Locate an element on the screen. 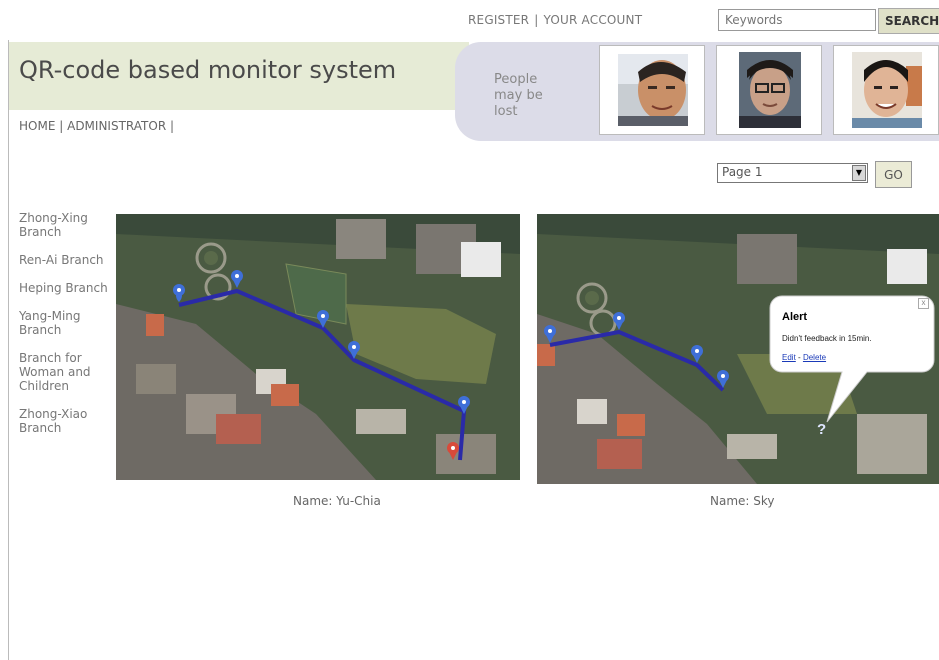  branch-label: Woman and is located at coordinates (55, 372).